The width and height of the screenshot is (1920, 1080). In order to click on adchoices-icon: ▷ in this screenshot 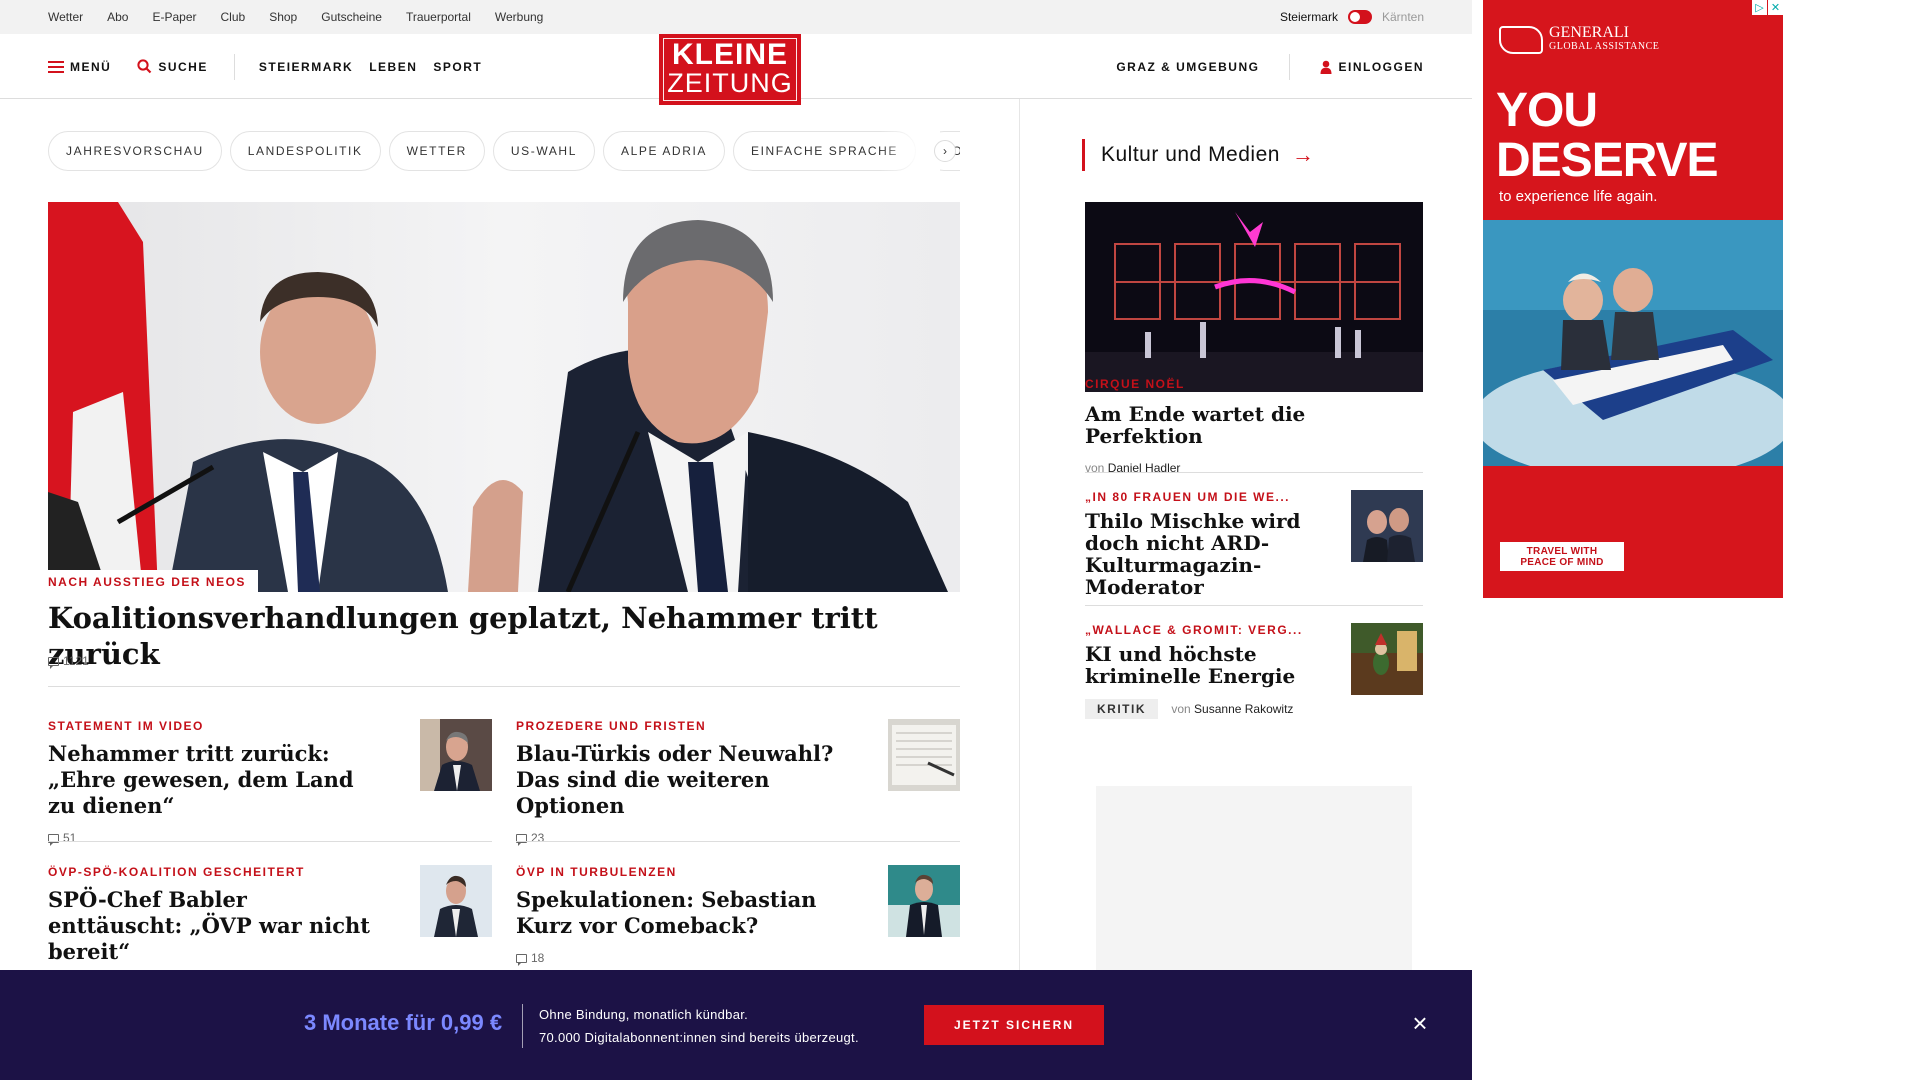, I will do `click(1759, 7)`.